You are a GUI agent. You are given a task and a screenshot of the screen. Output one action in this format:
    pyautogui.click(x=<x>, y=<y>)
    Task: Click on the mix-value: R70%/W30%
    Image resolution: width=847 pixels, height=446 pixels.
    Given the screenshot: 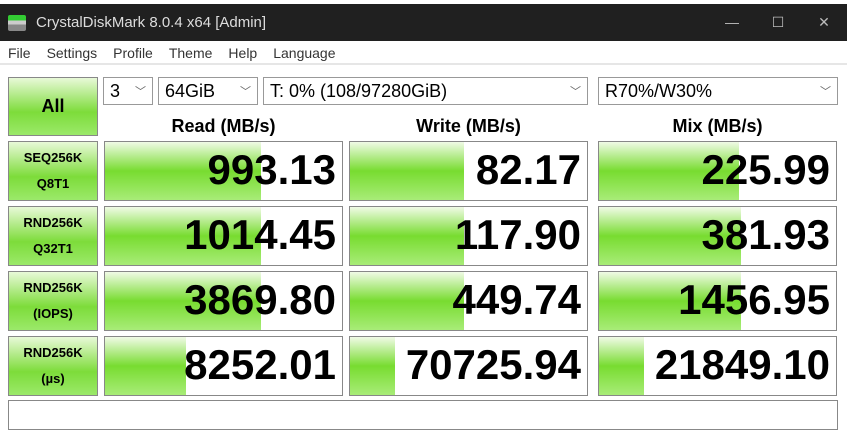 What is the action you would take?
    pyautogui.click(x=659, y=90)
    